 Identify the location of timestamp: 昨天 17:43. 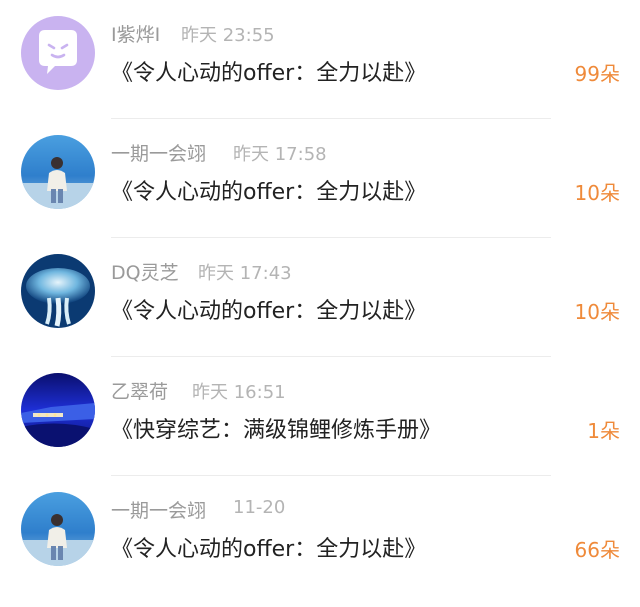
(245, 273).